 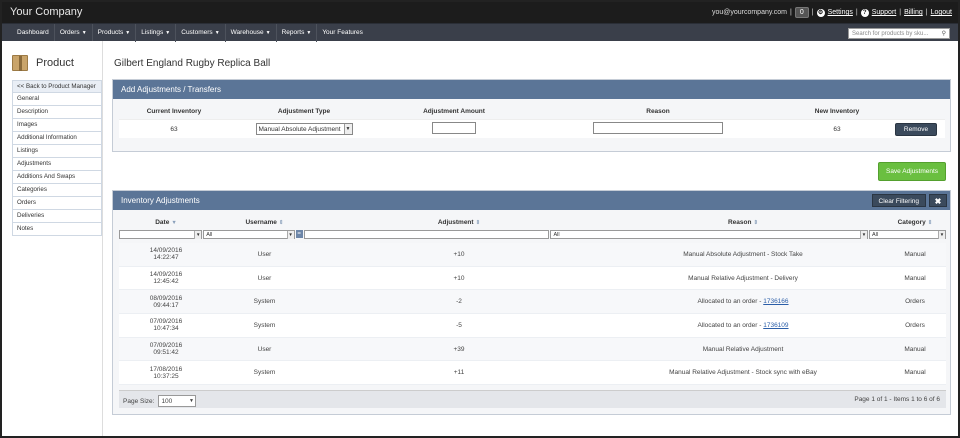 What do you see at coordinates (57, 229) in the screenshot?
I see `sidebar-item-notes: Notes` at bounding box center [57, 229].